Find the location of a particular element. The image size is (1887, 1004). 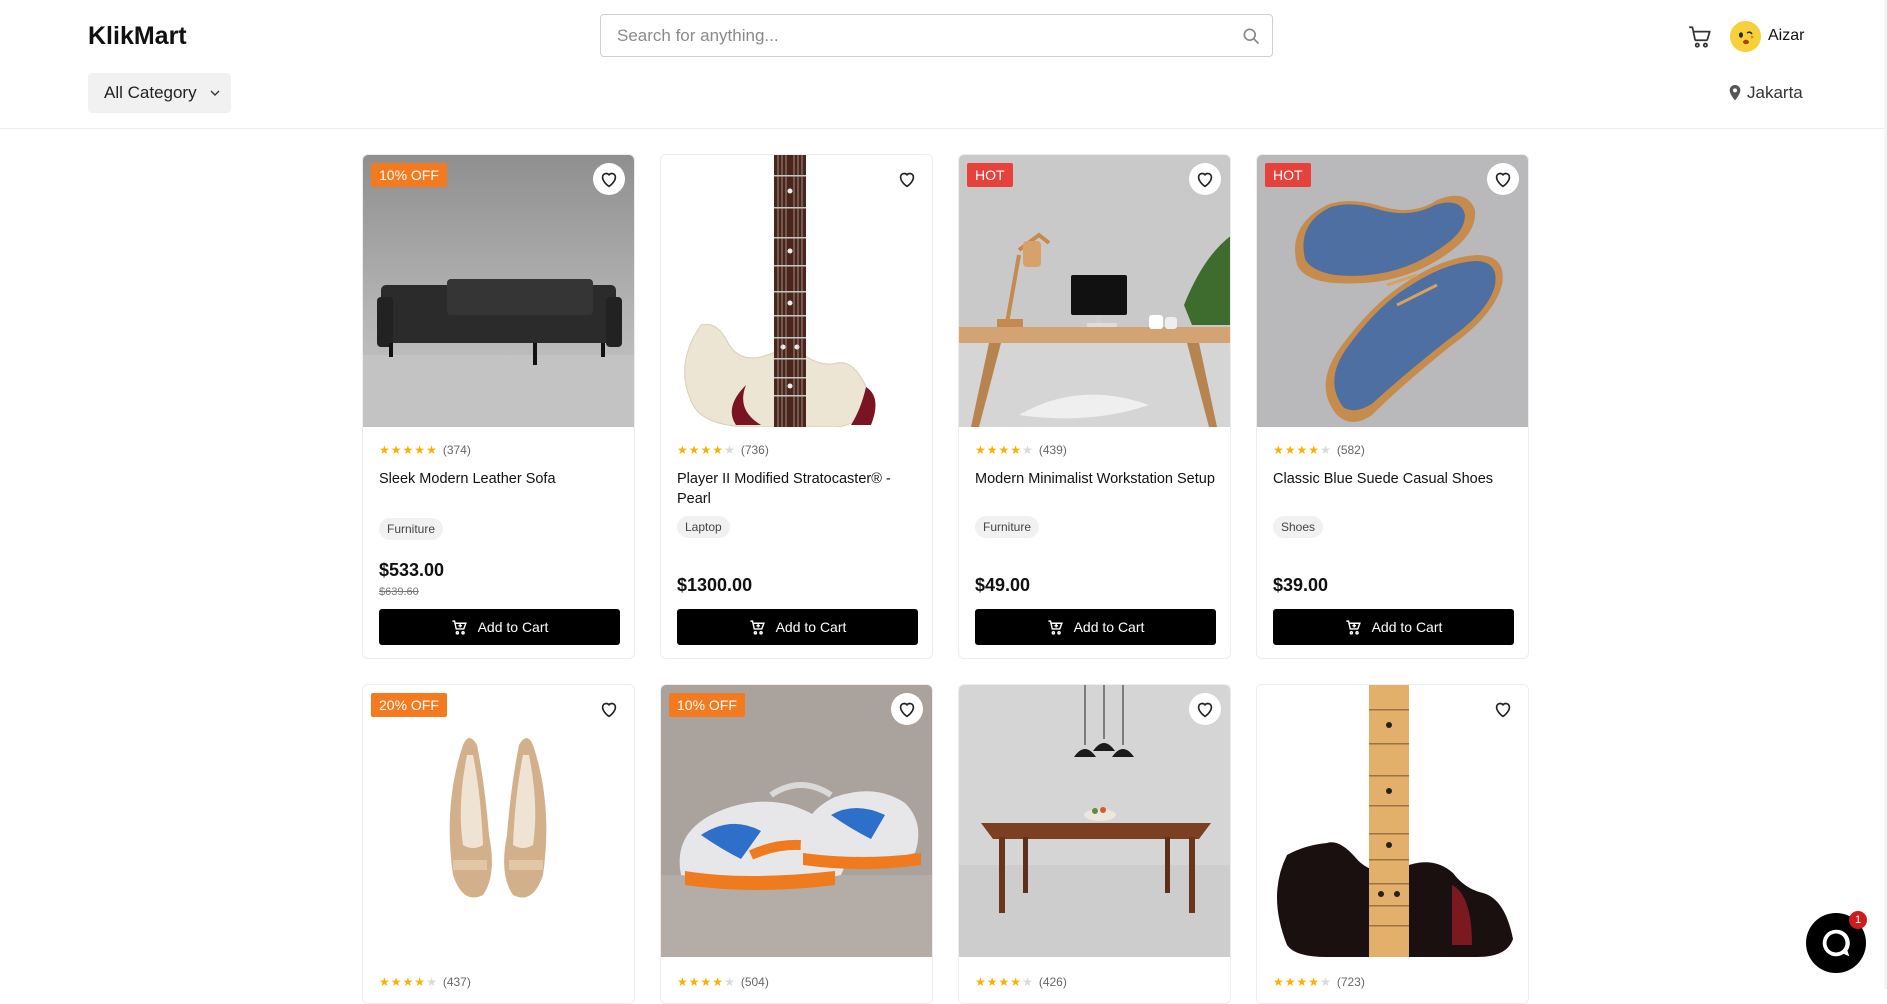

rating: ★ ★ ★ ★ ★ (504) is located at coordinates (723, 982).